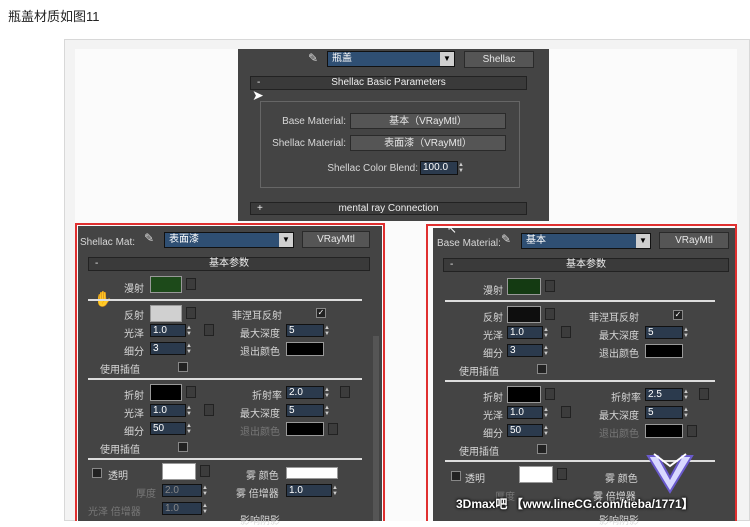 This screenshot has height=527, width=750. What do you see at coordinates (313, 58) in the screenshot?
I see `eyedropper-icon: ✎` at bounding box center [313, 58].